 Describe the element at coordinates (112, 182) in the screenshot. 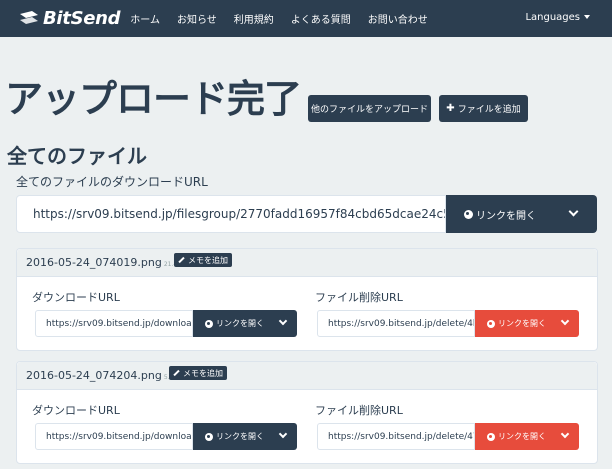

I see `all-files-download-label: 全てのファイルのダウンロードURL` at that location.